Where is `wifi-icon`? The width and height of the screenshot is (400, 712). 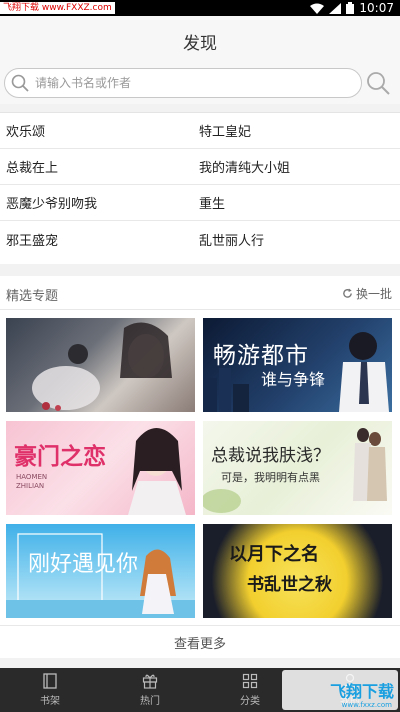
wifi-icon is located at coordinates (317, 8).